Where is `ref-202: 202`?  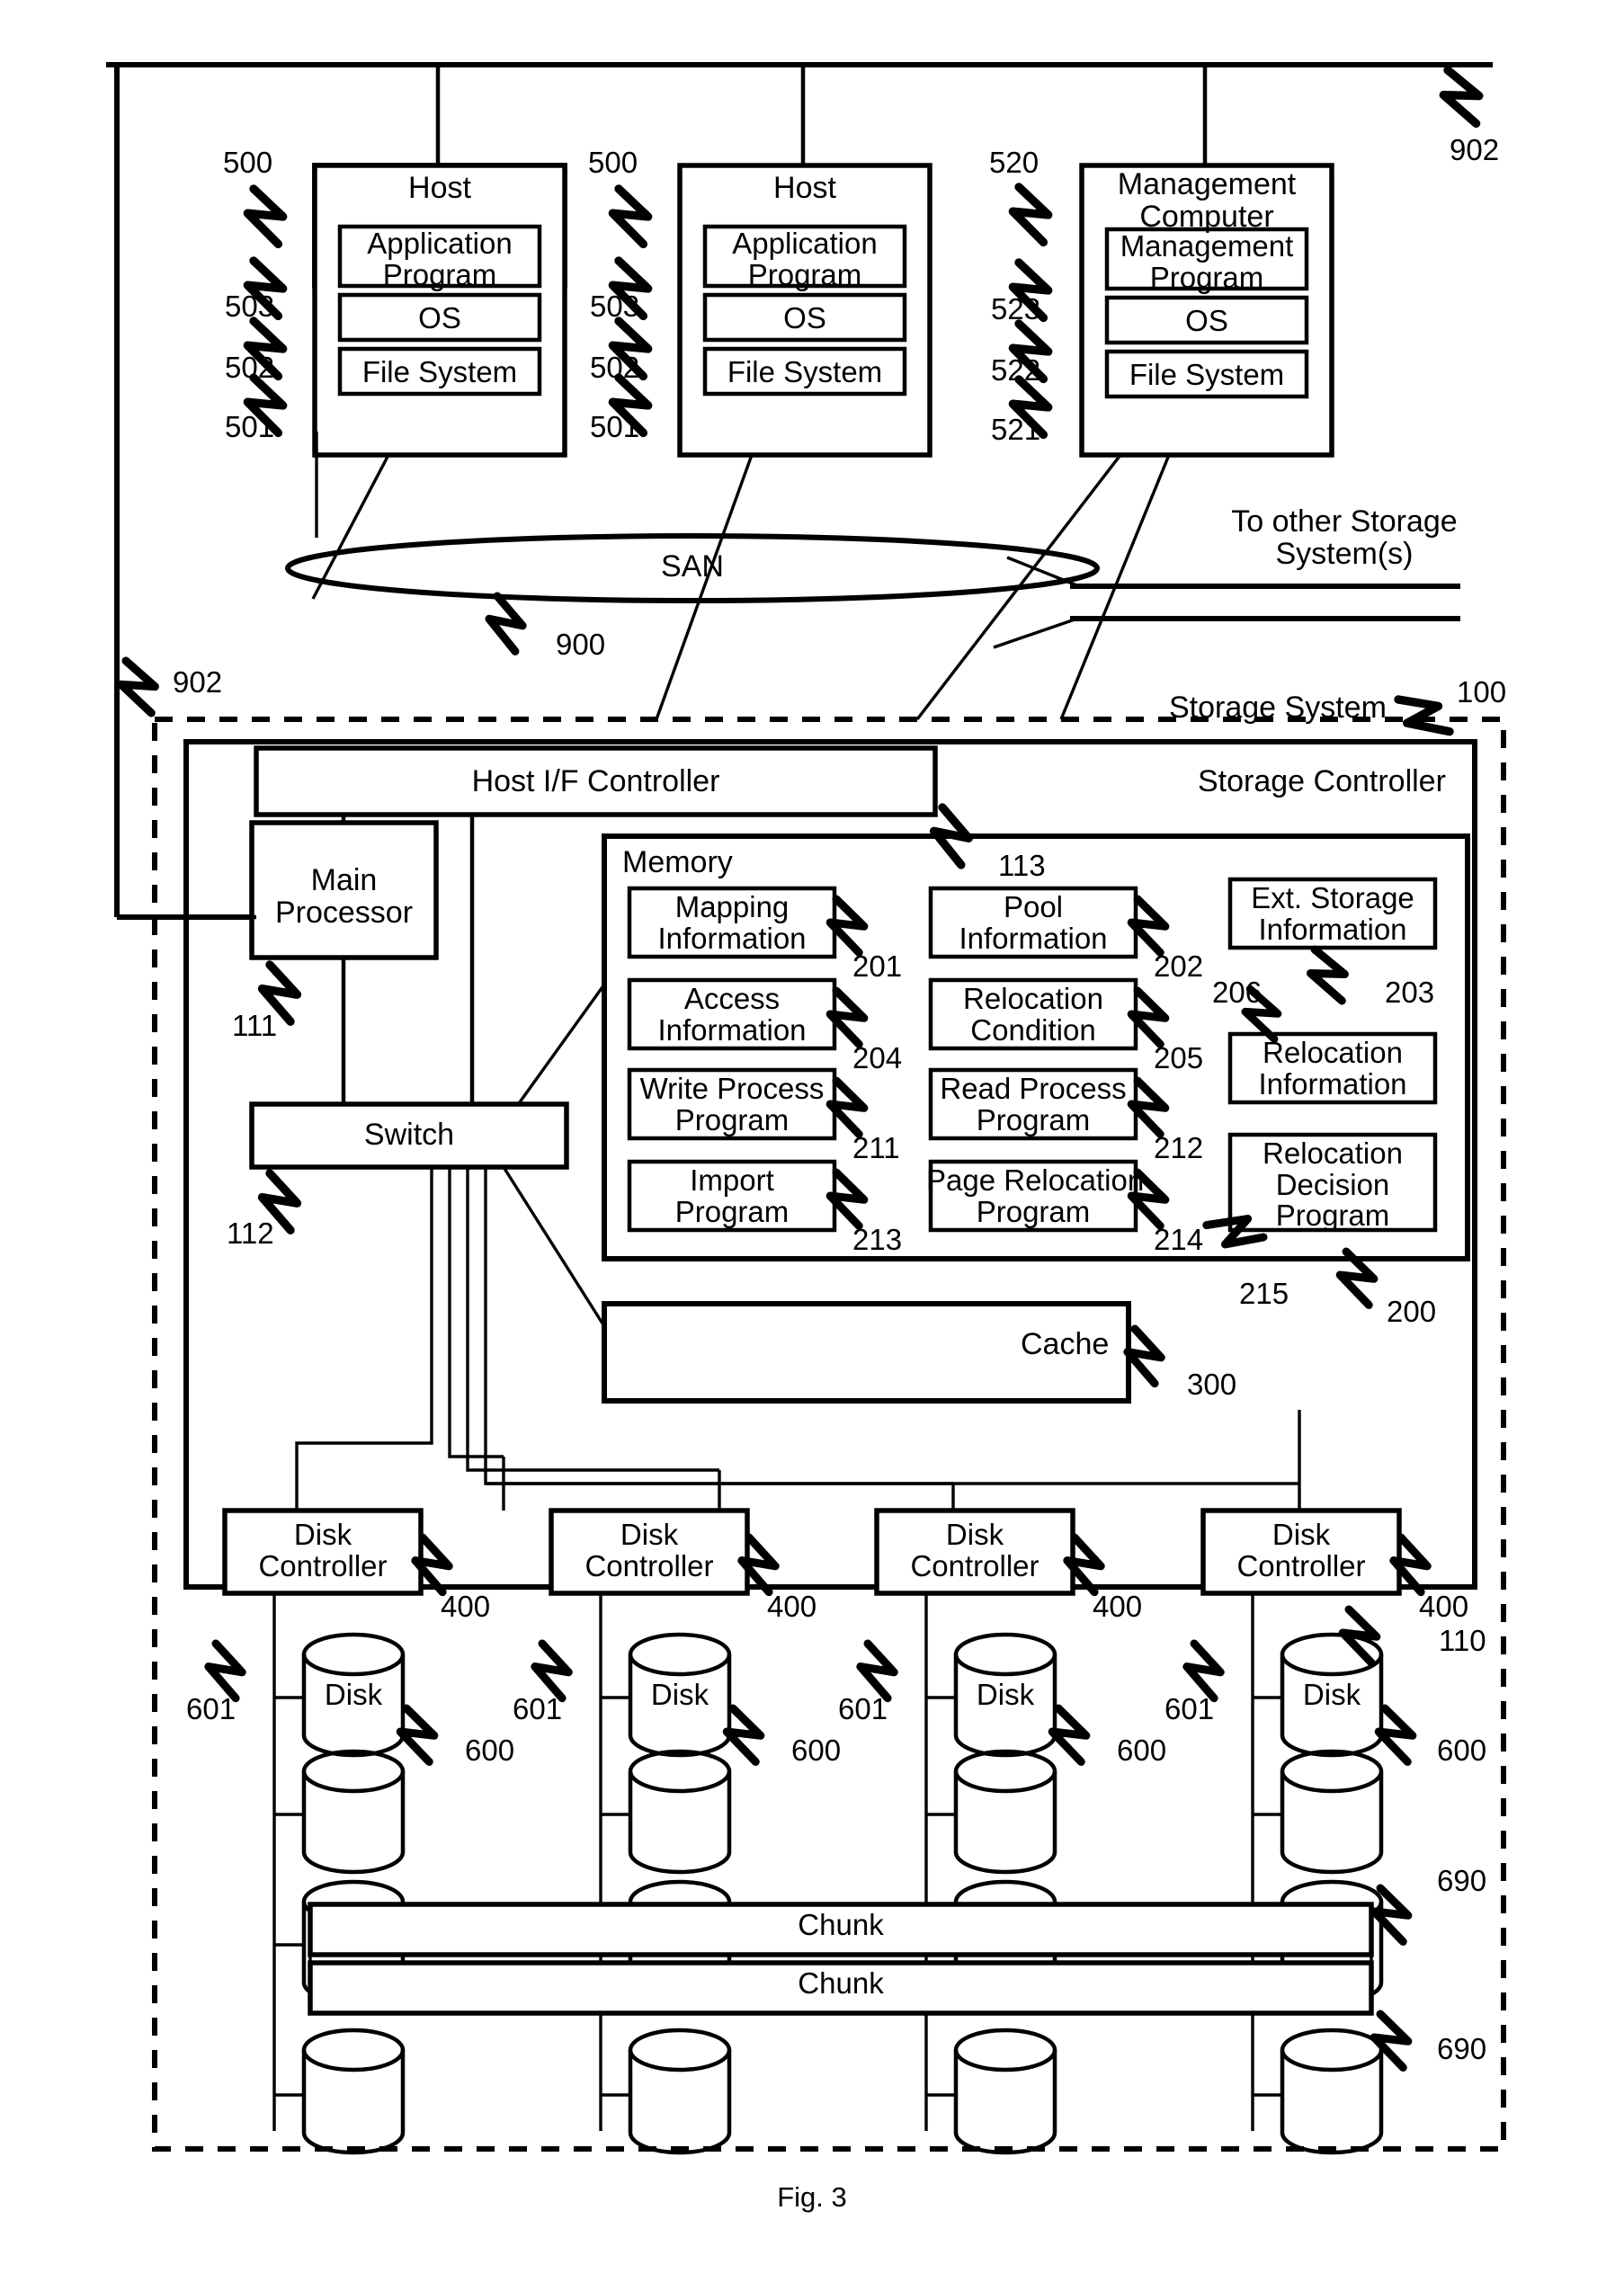 ref-202: 202 is located at coordinates (1179, 966).